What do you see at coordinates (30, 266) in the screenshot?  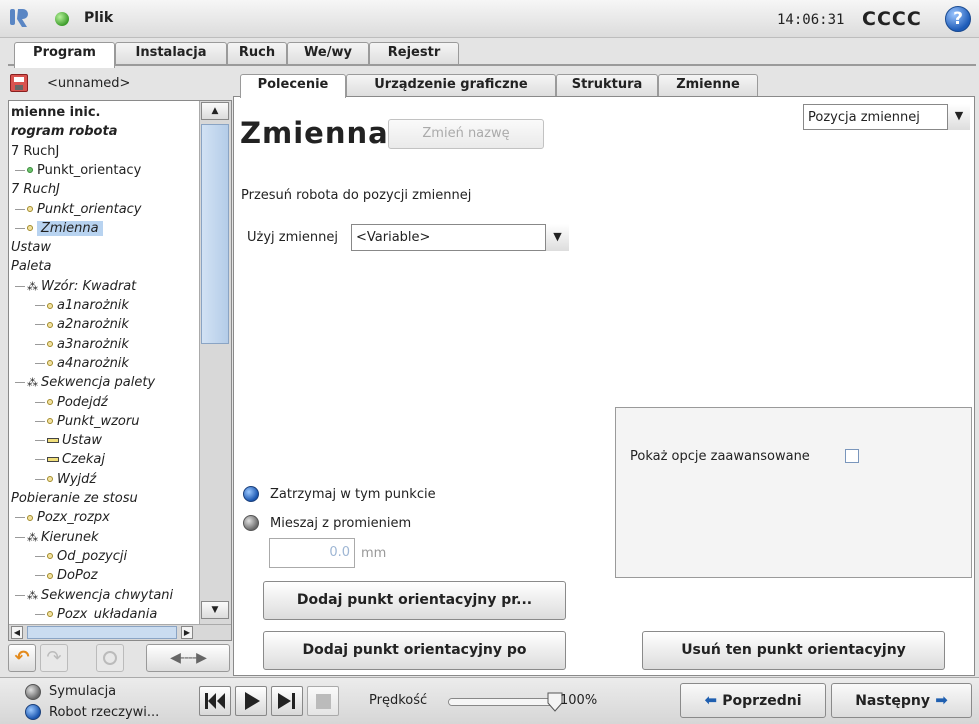 I see `tree-item: Paleta` at bounding box center [30, 266].